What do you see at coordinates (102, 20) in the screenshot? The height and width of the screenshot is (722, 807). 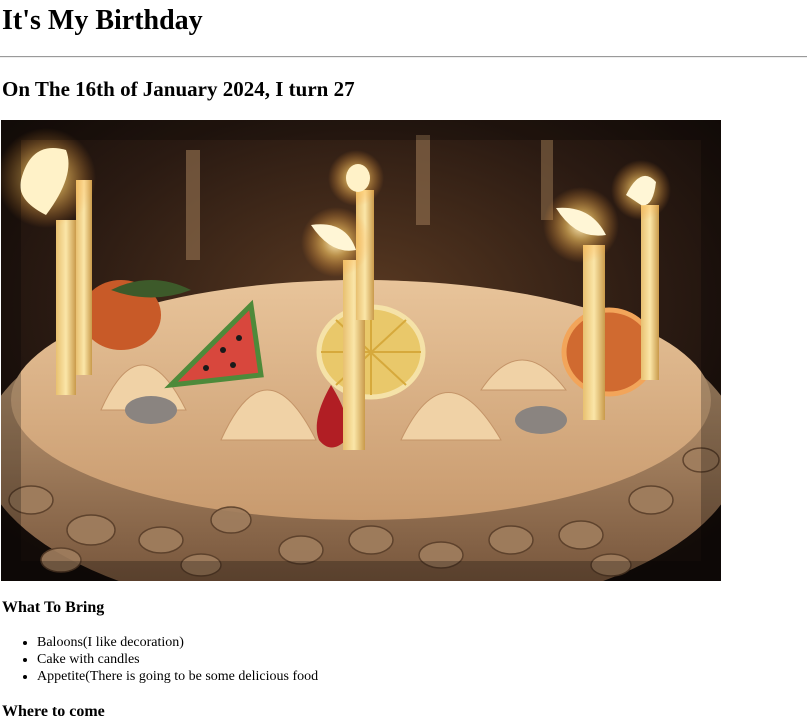 I see `page-title: It's My Birthday` at bounding box center [102, 20].